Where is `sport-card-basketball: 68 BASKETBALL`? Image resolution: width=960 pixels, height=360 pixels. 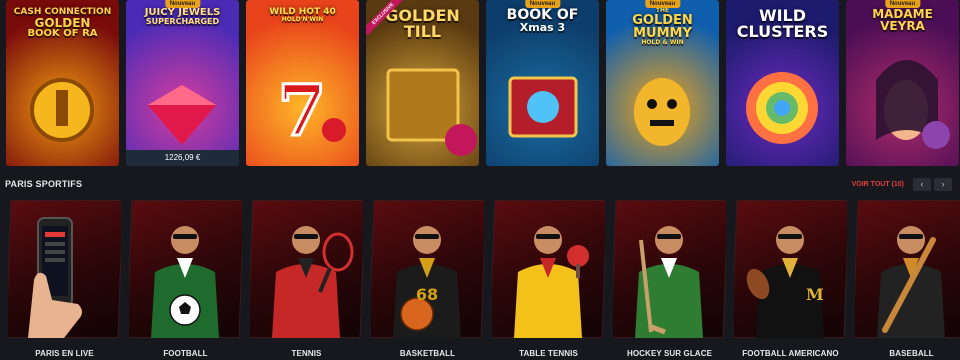
sport-card-basketball: 68 BASKETBALL is located at coordinates (427, 280).